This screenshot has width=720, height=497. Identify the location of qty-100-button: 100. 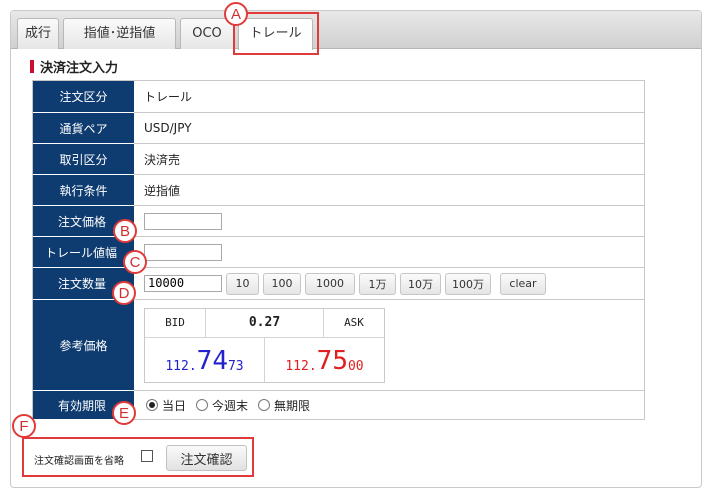
(282, 283).